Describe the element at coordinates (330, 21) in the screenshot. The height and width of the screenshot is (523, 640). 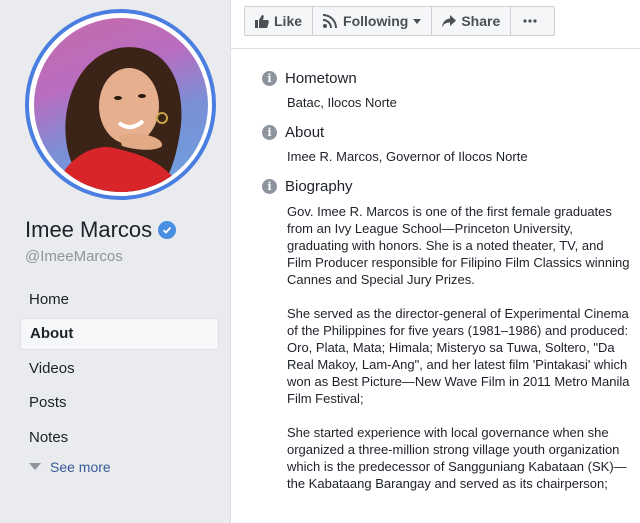
I see `rss-icon` at that location.